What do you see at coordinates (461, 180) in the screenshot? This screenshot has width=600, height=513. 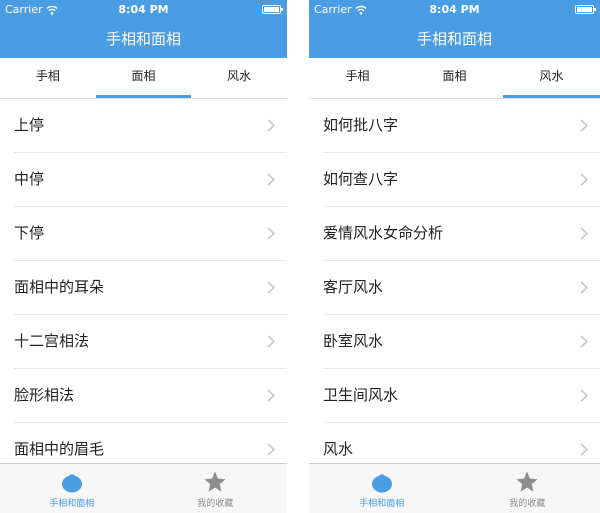 I see `list-item: 如何查八字` at bounding box center [461, 180].